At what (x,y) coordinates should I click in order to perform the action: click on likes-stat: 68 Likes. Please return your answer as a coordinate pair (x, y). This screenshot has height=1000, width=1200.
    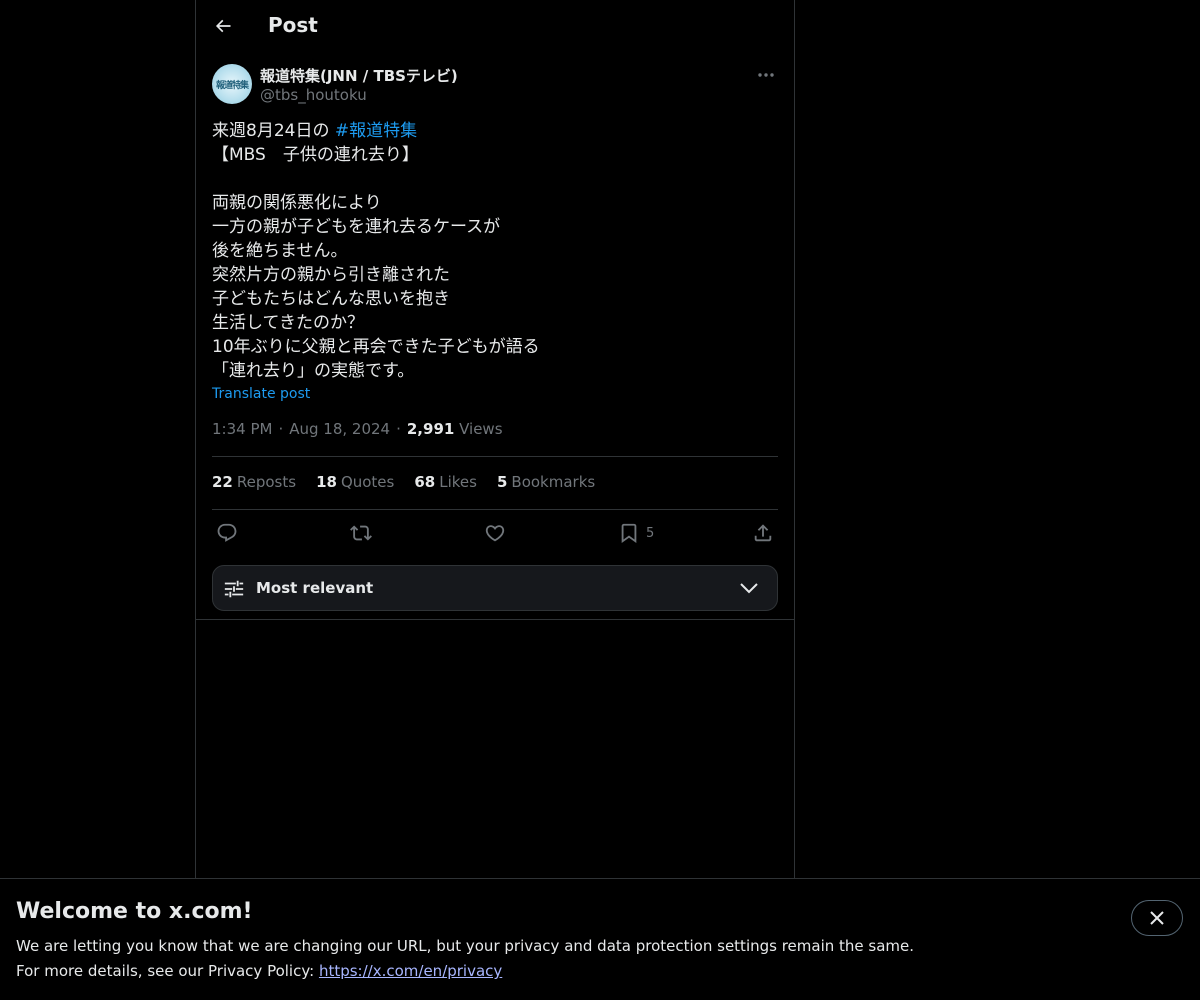
    Looking at the image, I should click on (445, 482).